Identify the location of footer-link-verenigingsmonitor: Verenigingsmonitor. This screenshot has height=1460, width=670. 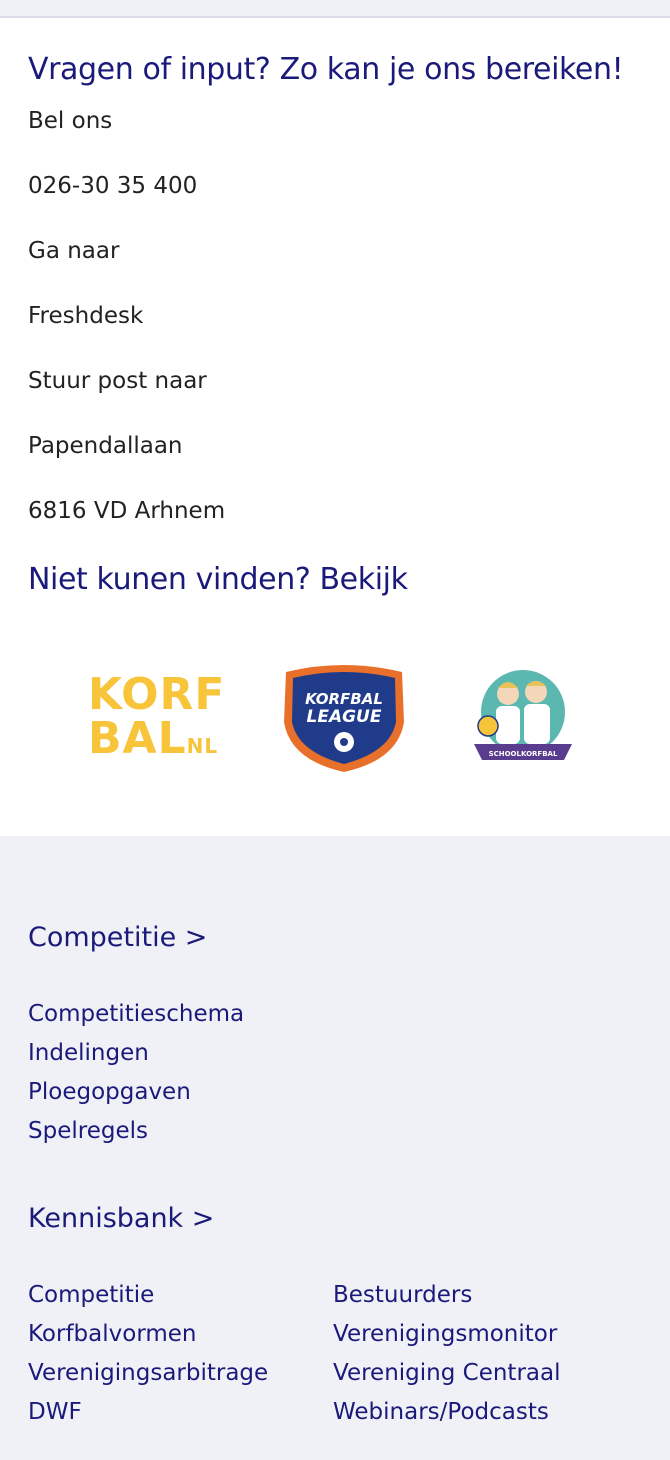
(485, 1334).